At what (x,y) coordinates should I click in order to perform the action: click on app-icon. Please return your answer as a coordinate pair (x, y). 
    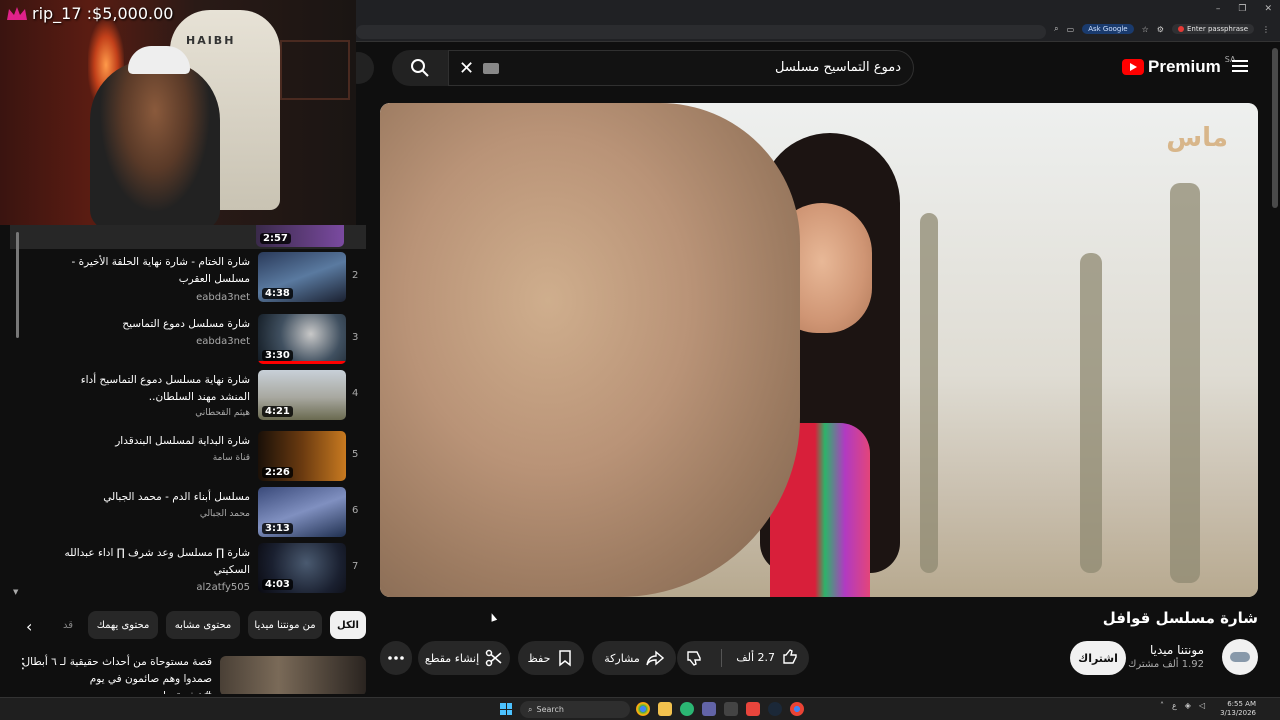
    Looking at the image, I should click on (753, 709).